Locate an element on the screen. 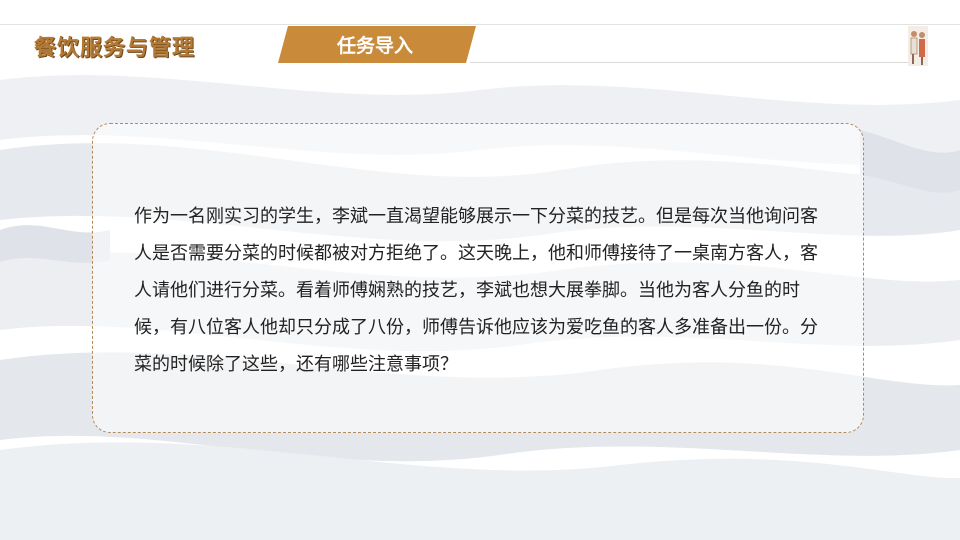  section-tab-label: 任务导入 is located at coordinates (374, 46).